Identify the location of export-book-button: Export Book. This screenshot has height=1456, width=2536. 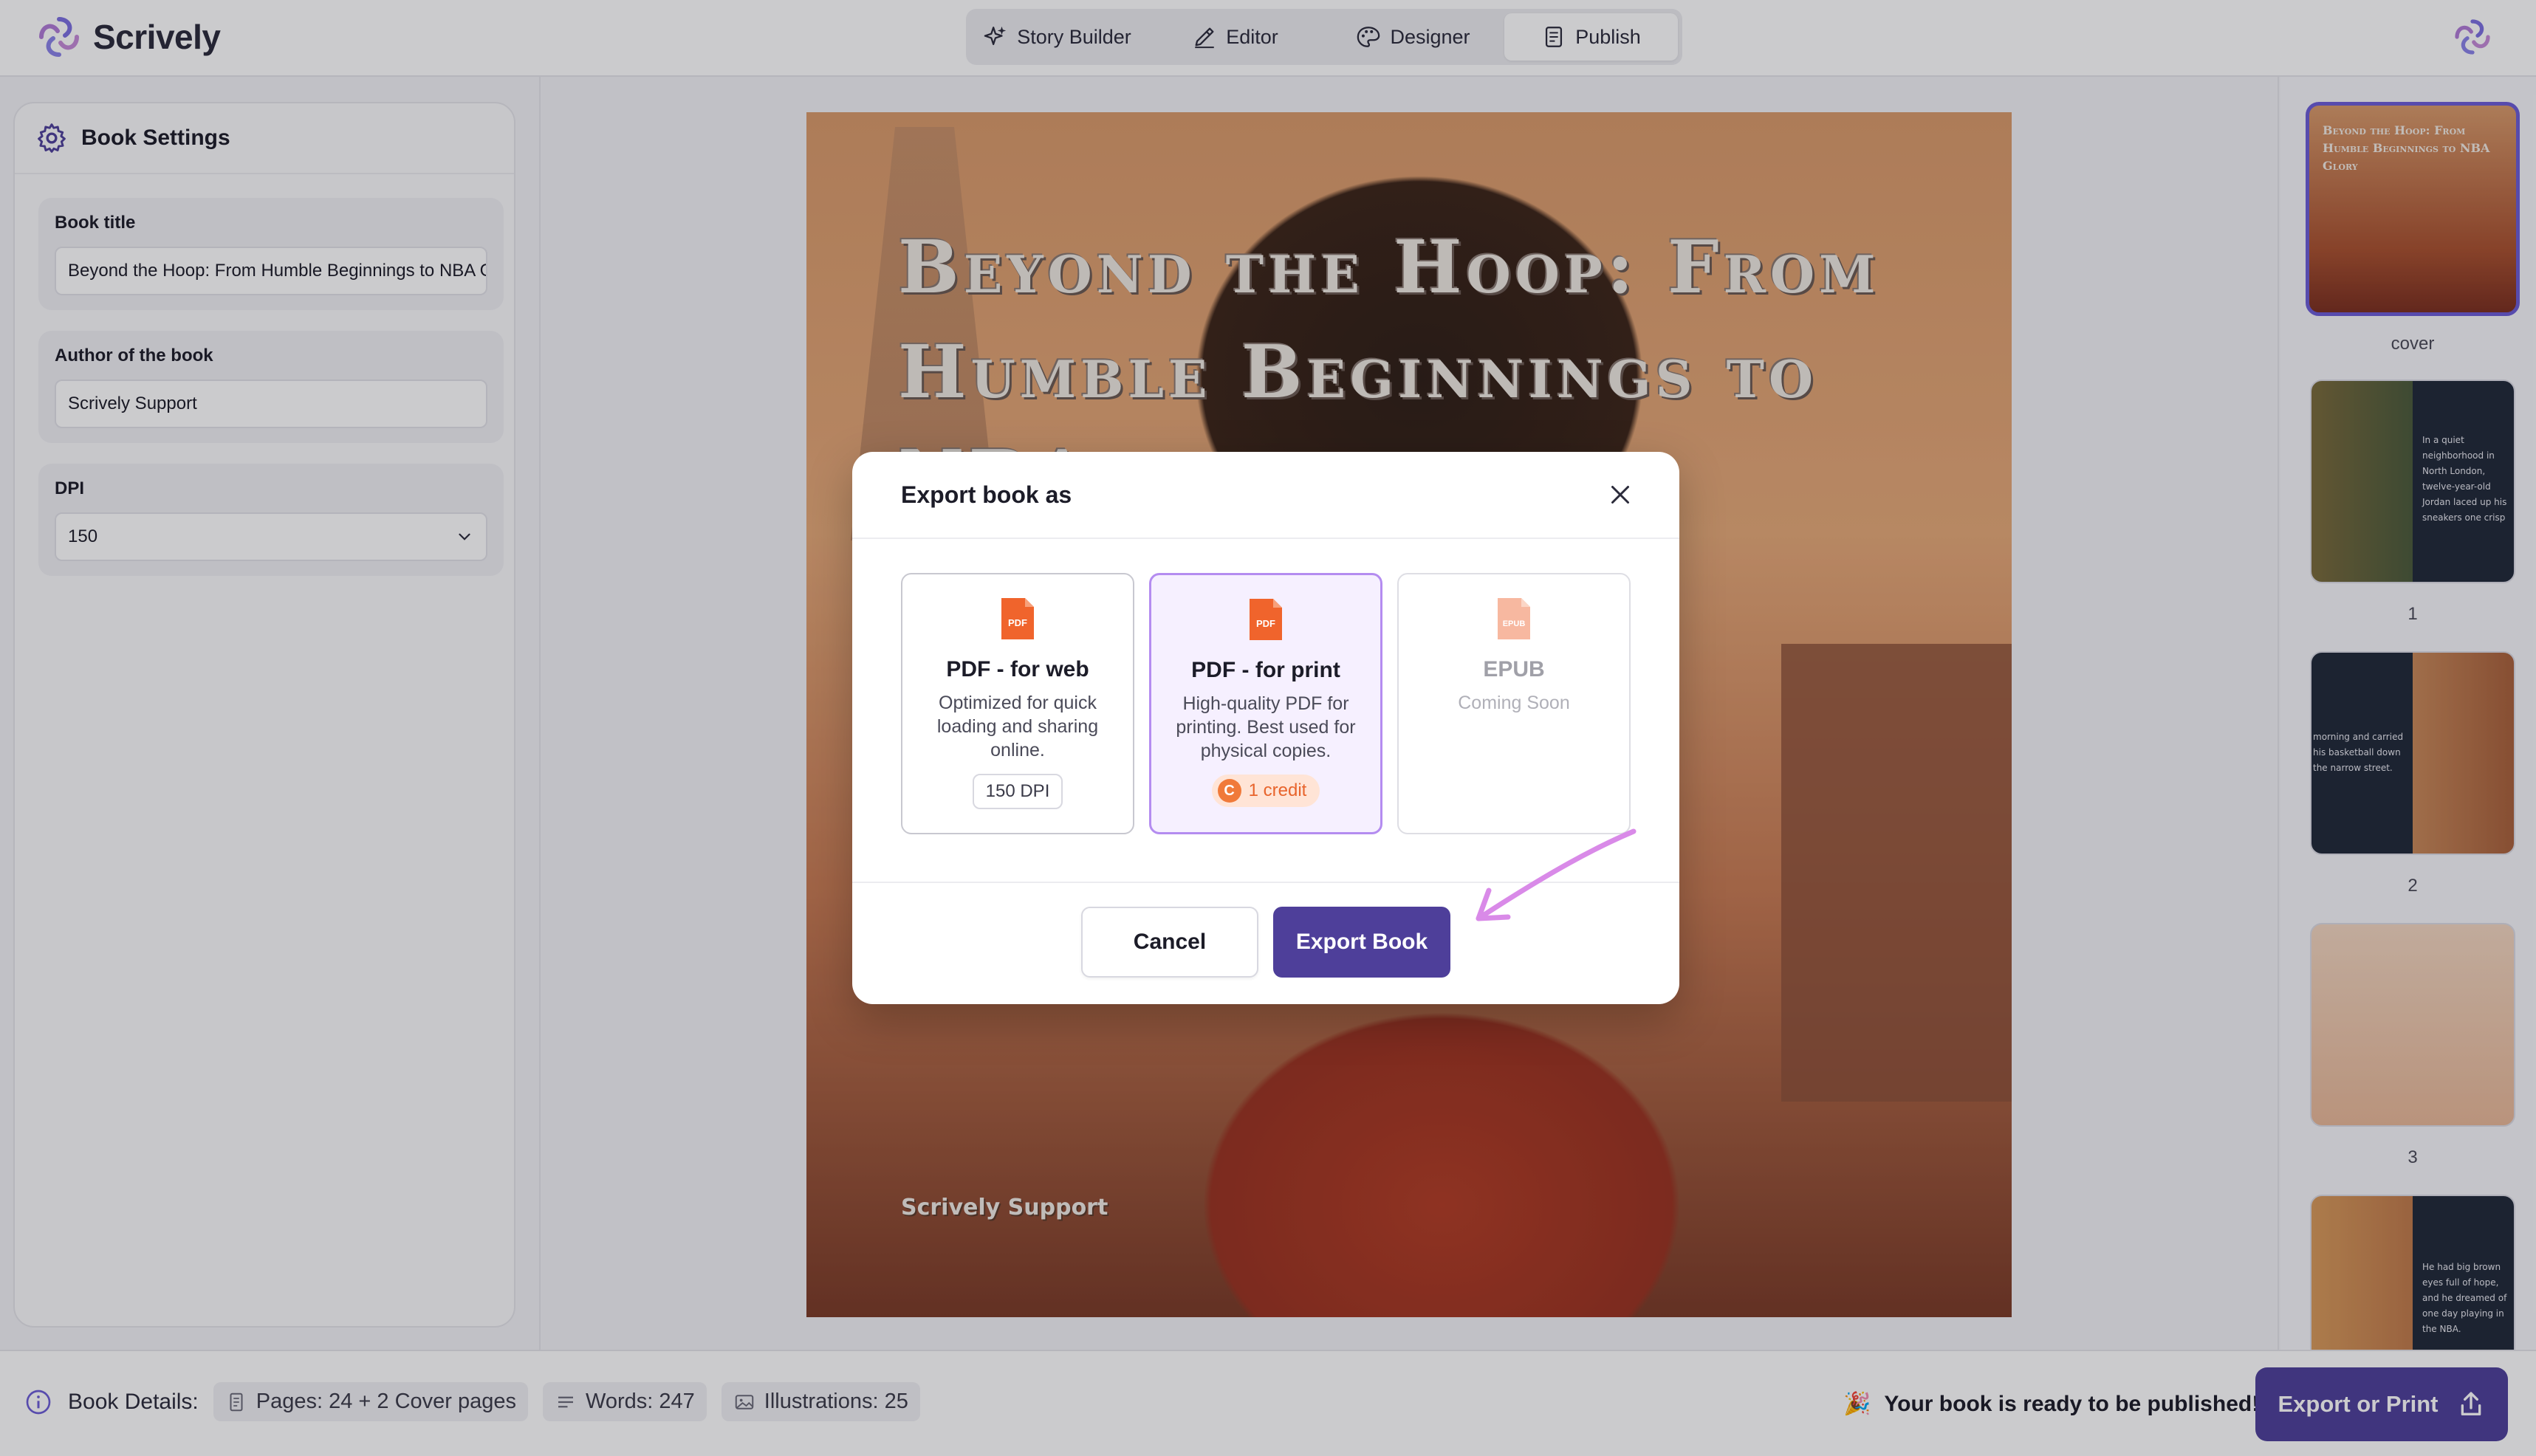
(1362, 942).